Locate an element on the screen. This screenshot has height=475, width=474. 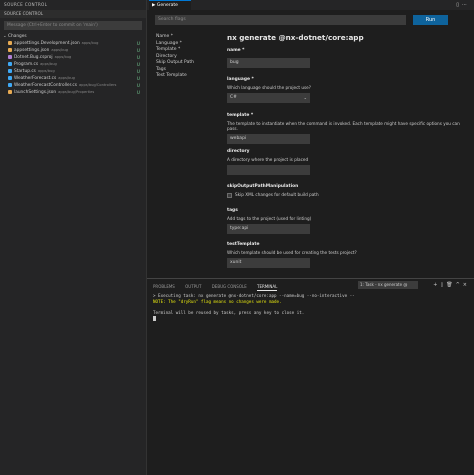
run-button: Run is located at coordinates (430, 20).